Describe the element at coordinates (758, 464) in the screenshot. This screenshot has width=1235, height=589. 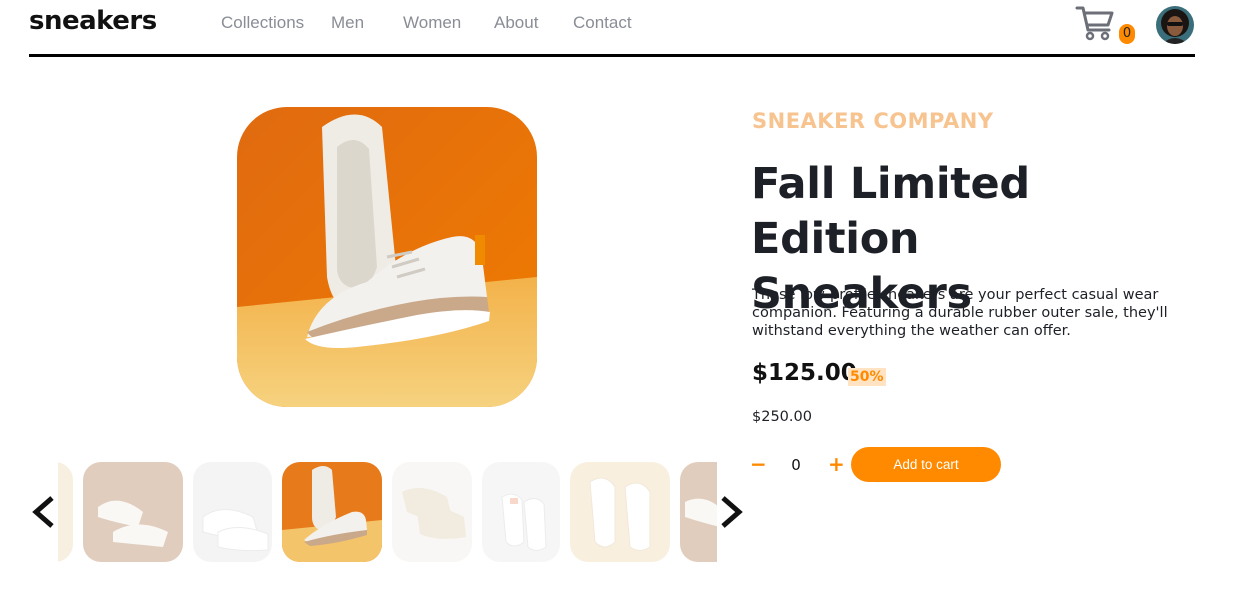
I see `quantity-decrease-button: −` at that location.